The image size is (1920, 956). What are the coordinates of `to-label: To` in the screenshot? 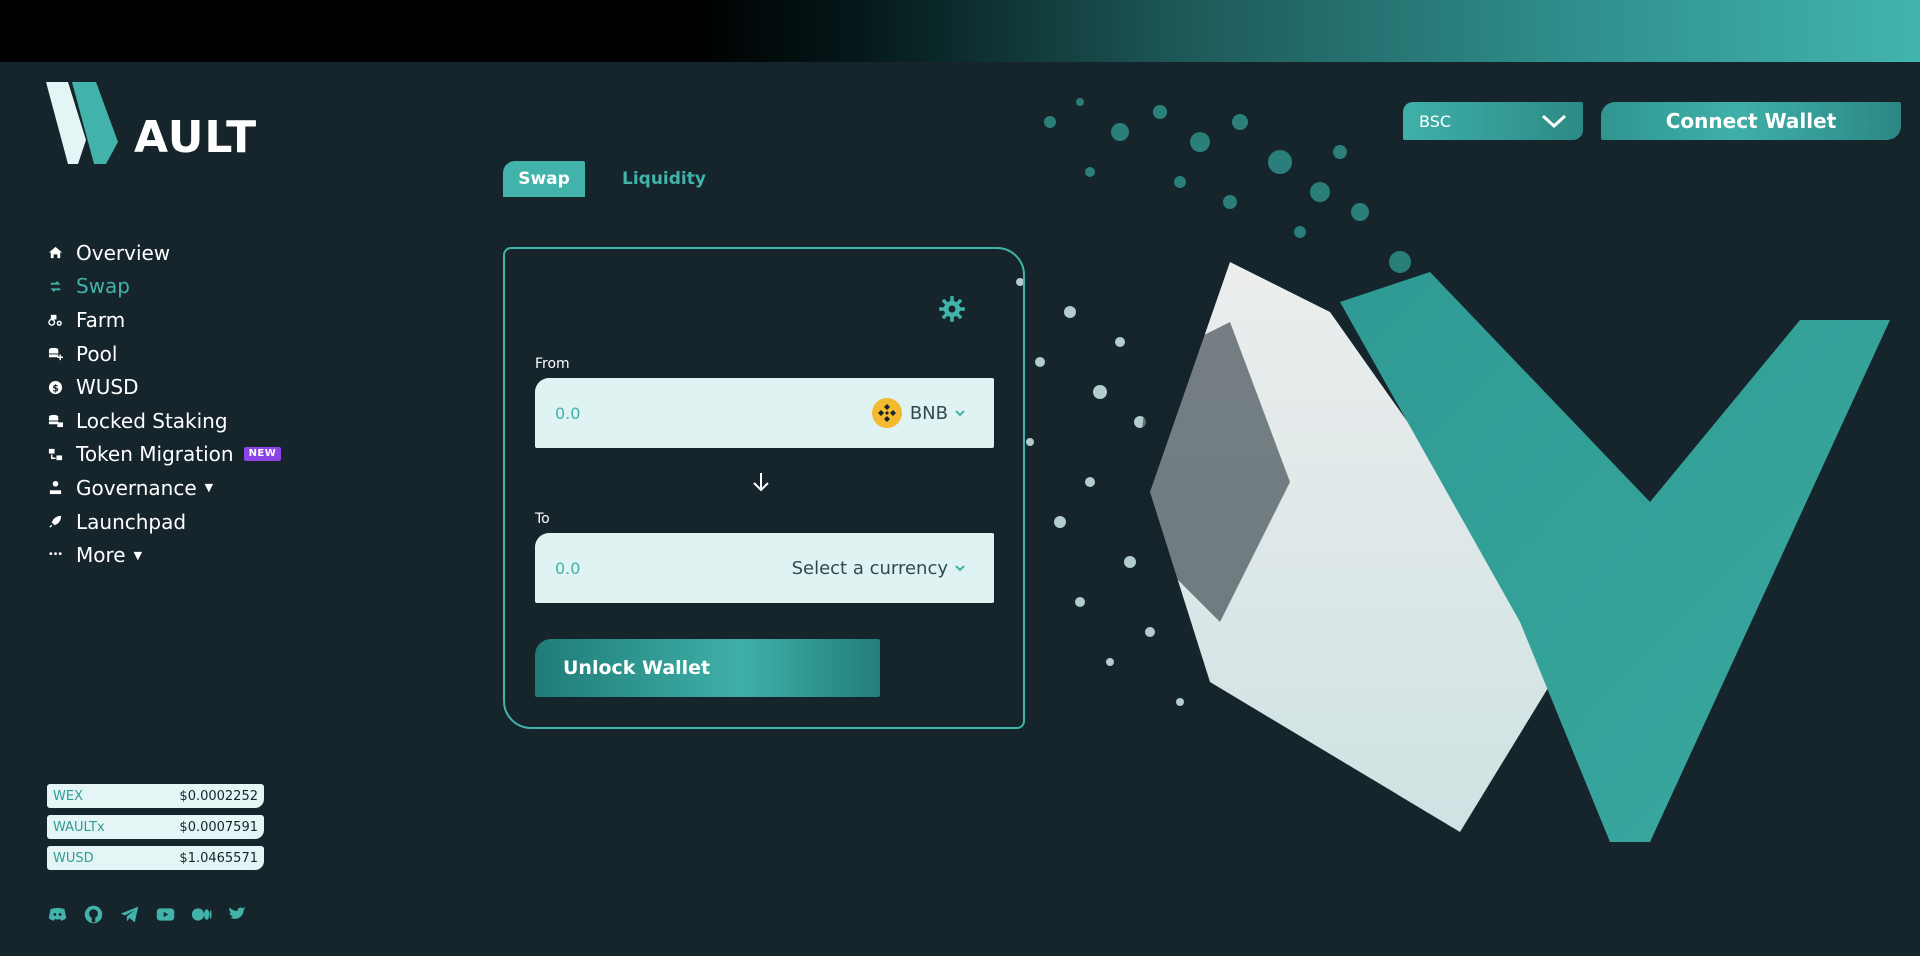 It's located at (542, 519).